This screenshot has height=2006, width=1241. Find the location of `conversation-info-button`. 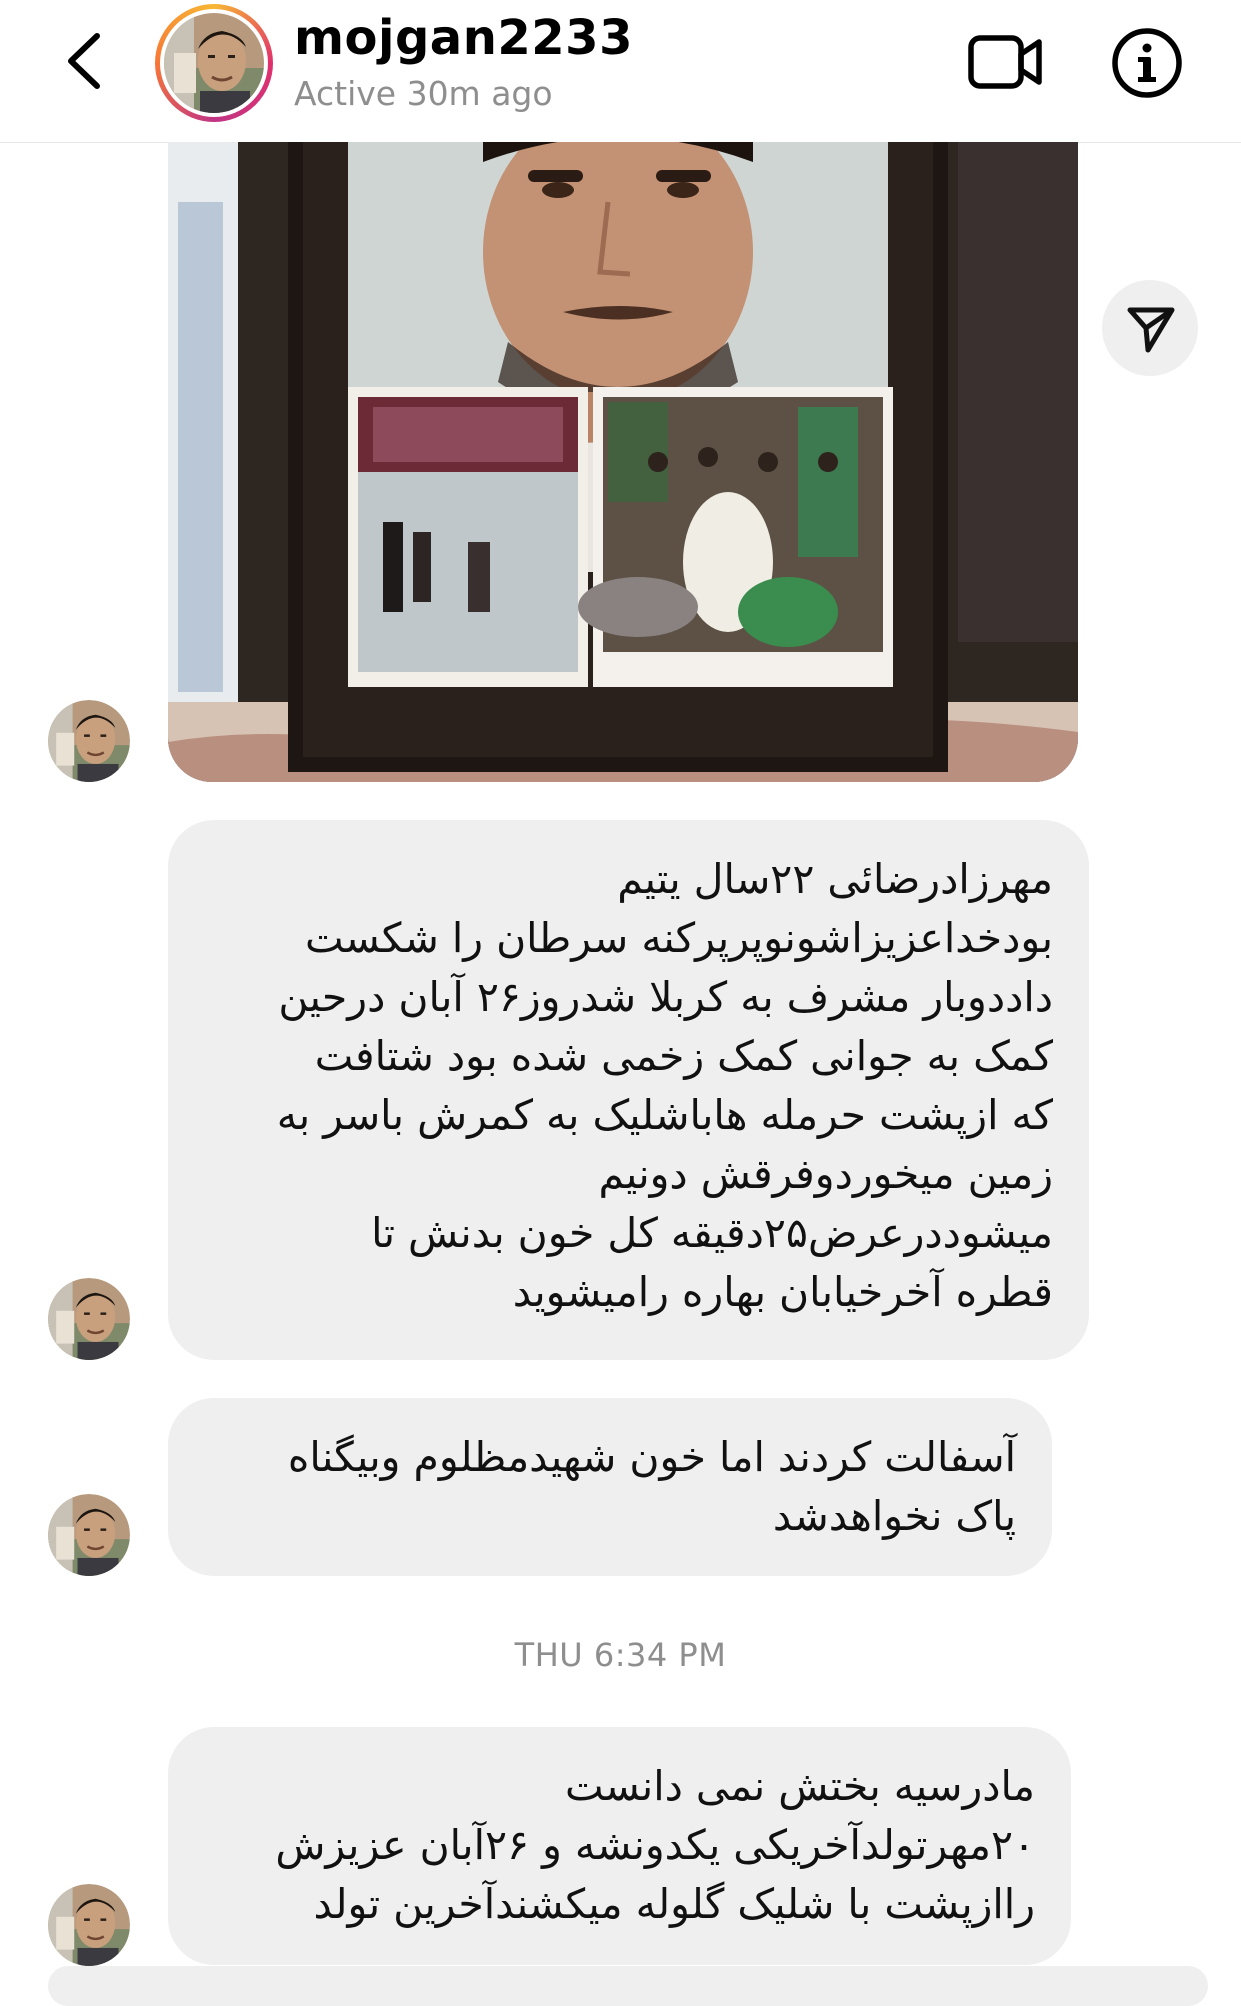

conversation-info-button is located at coordinates (1147, 63).